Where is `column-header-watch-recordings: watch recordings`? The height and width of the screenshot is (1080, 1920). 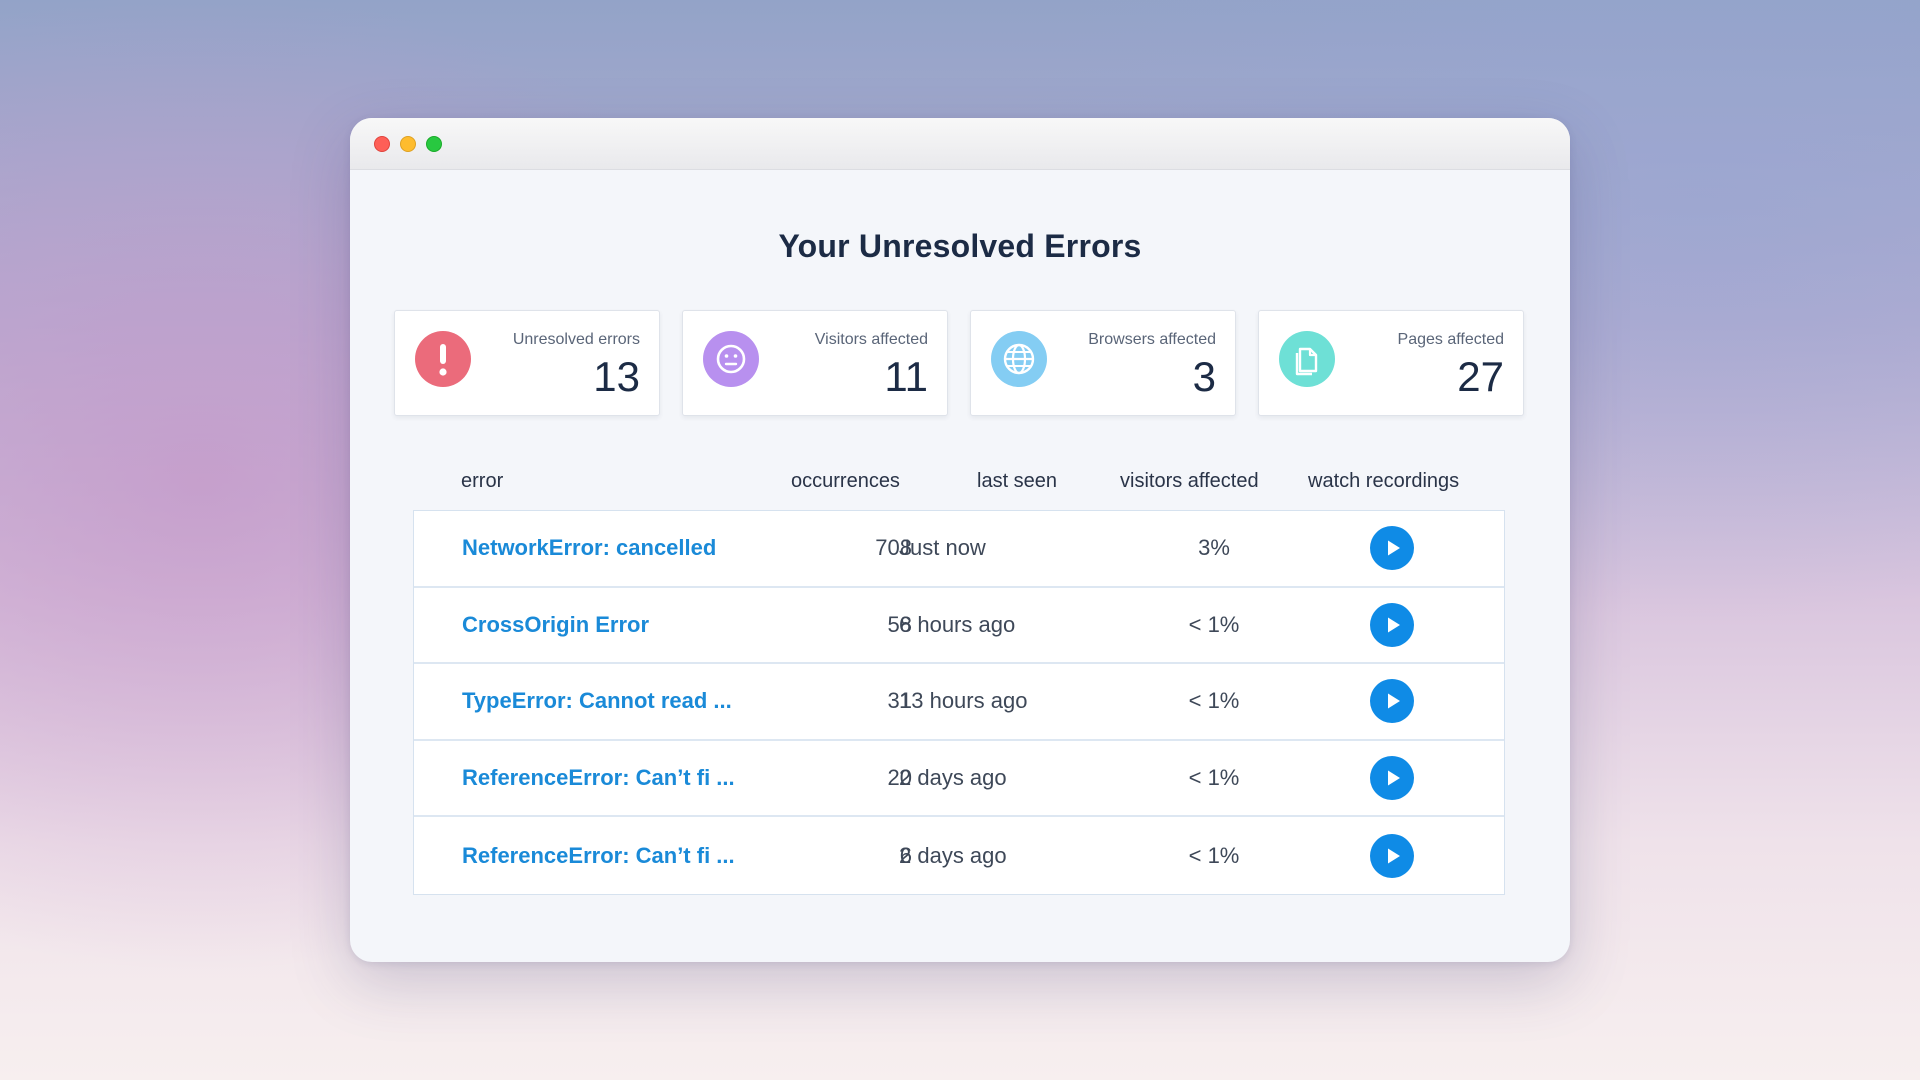
column-header-watch-recordings: watch recordings is located at coordinates (1383, 481).